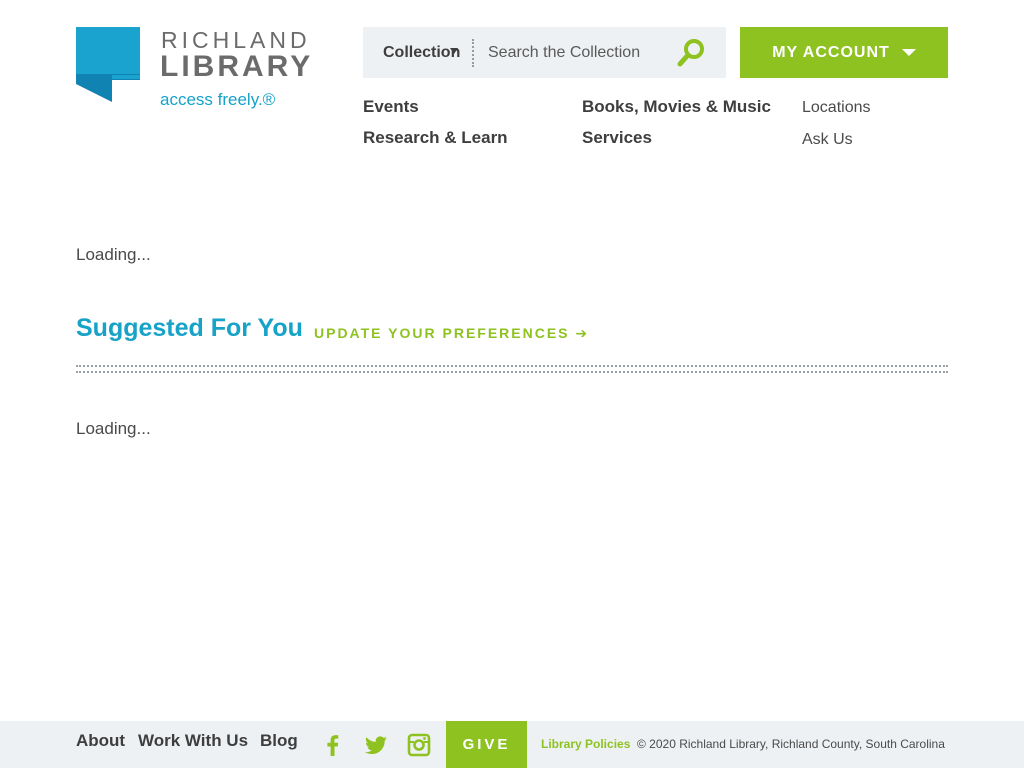 Image resolution: width=1024 pixels, height=768 pixels. I want to click on search-input, so click(571, 53).